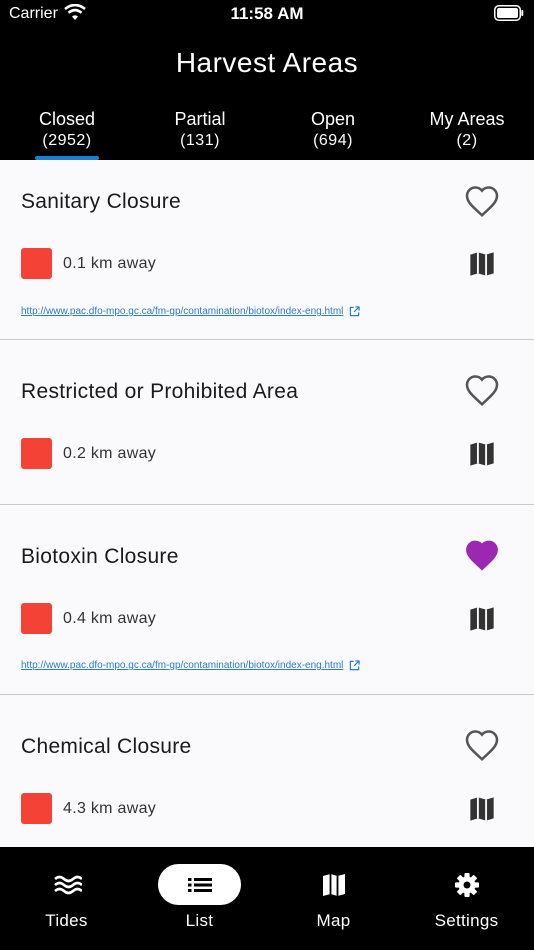  What do you see at coordinates (467, 140) in the screenshot?
I see `tab-count: (2)` at bounding box center [467, 140].